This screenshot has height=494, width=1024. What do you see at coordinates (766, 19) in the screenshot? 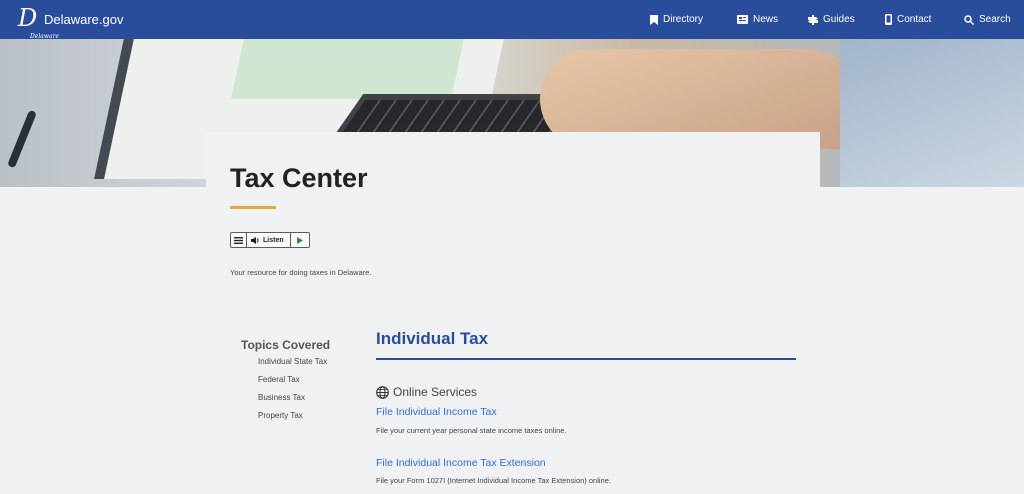
I see `nav-news-label: News` at bounding box center [766, 19].